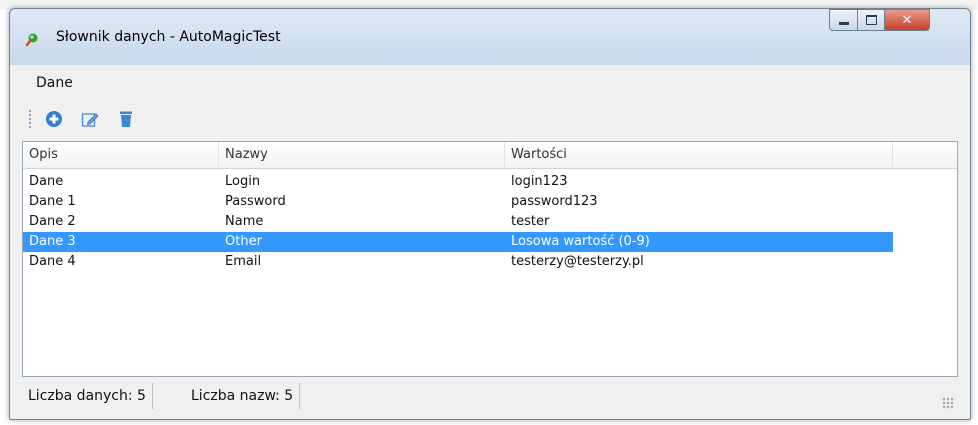 This screenshot has height=425, width=978. What do you see at coordinates (168, 37) in the screenshot?
I see `window-title: Słownik danych - AutoMagicTest` at bounding box center [168, 37].